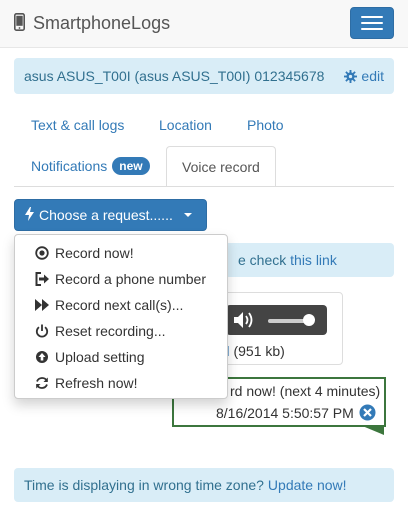 This screenshot has width=408, height=511. I want to click on info-text: e check, so click(262, 260).